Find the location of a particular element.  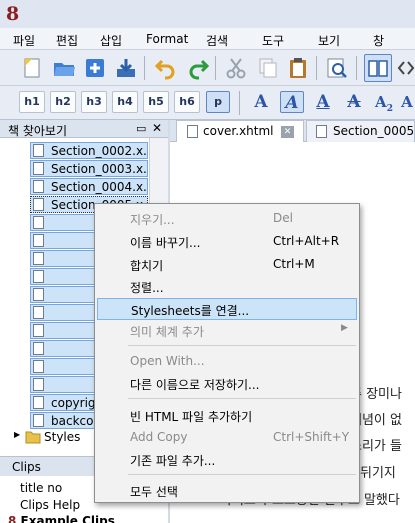

clip-item: Clips Help is located at coordinates (50, 505).